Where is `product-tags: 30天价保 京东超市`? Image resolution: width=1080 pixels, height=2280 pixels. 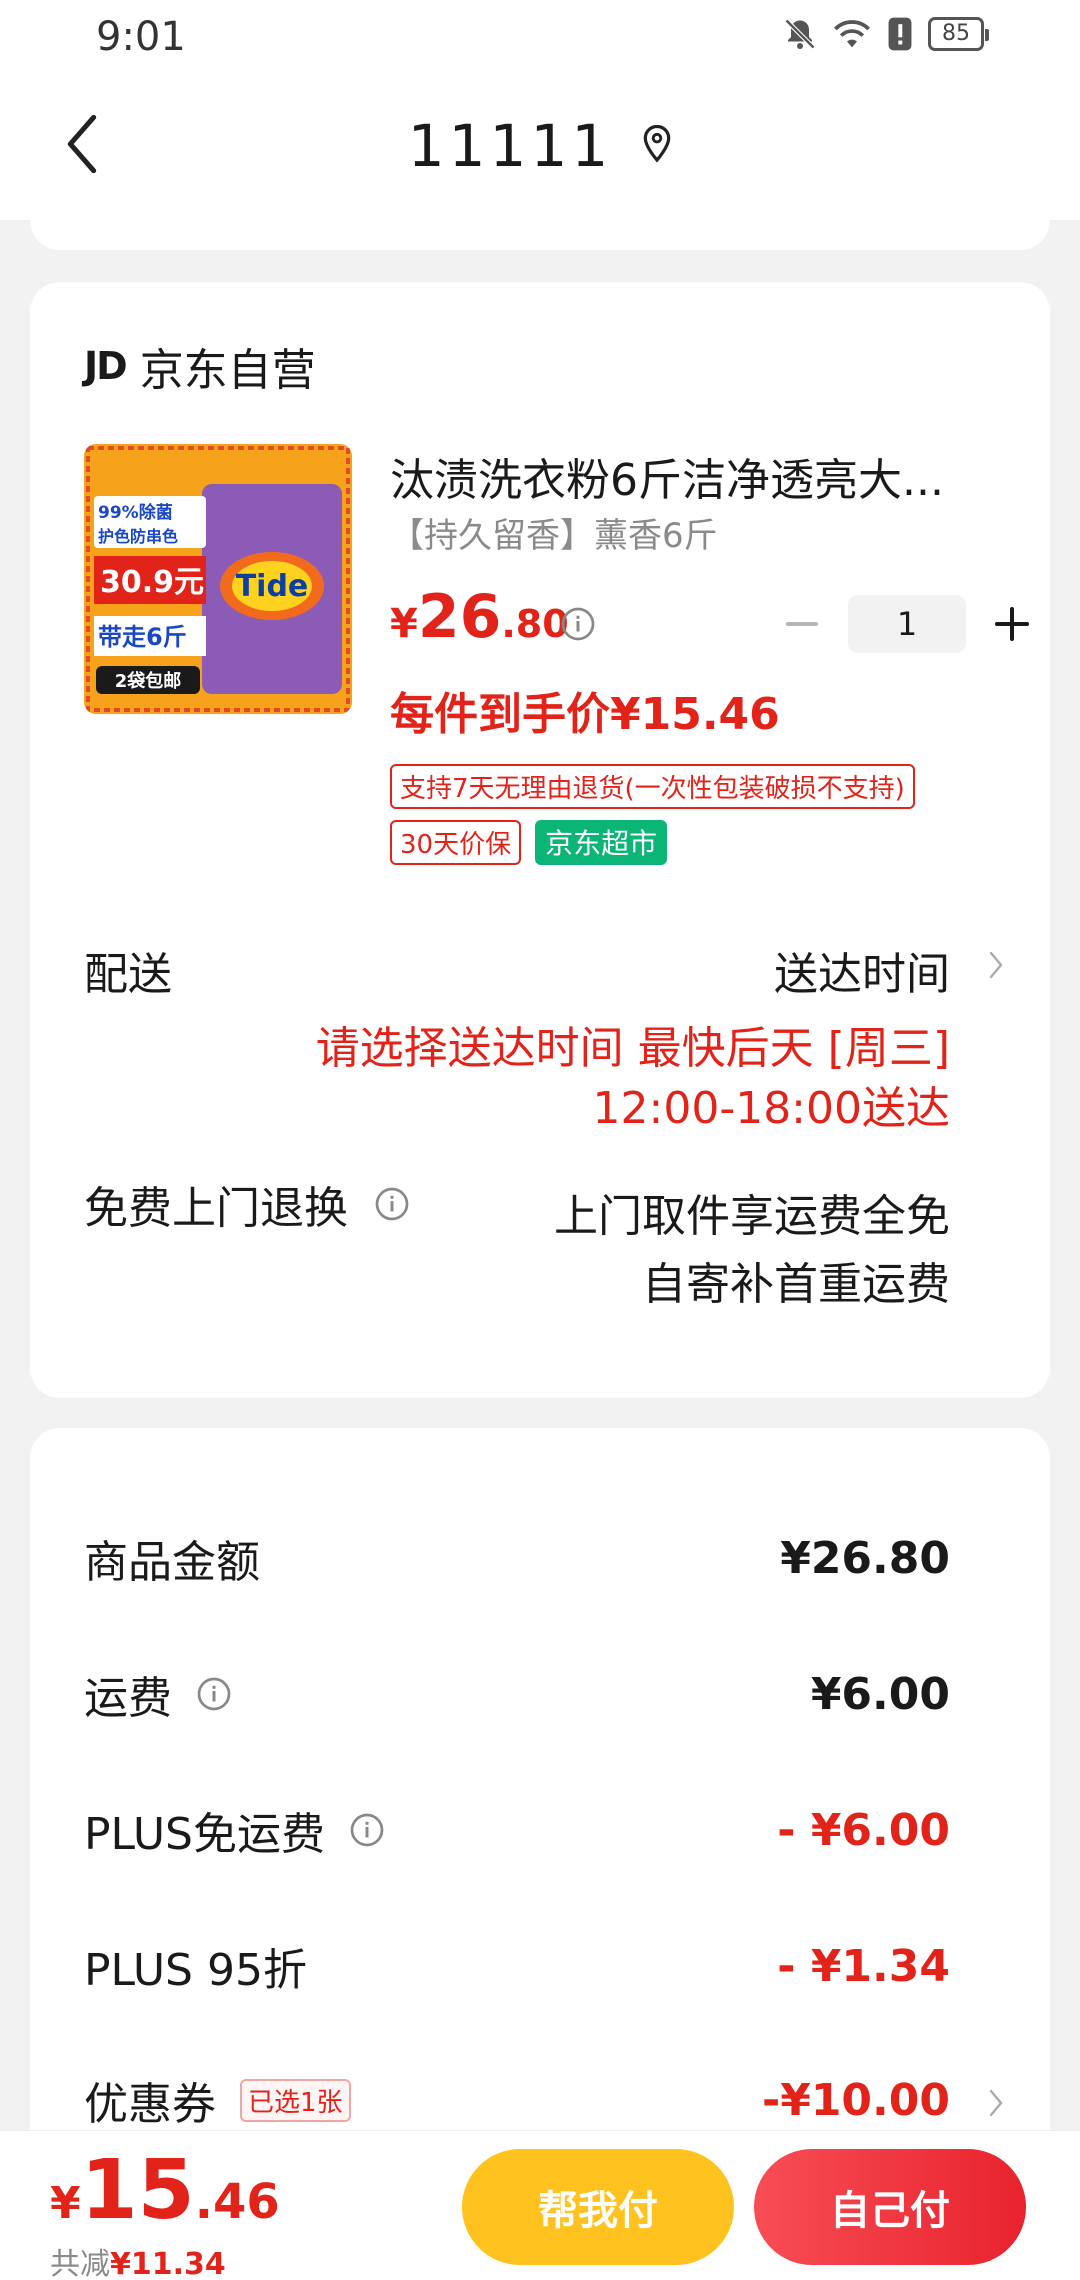
product-tags: 30天价保 京东超市 is located at coordinates (529, 842).